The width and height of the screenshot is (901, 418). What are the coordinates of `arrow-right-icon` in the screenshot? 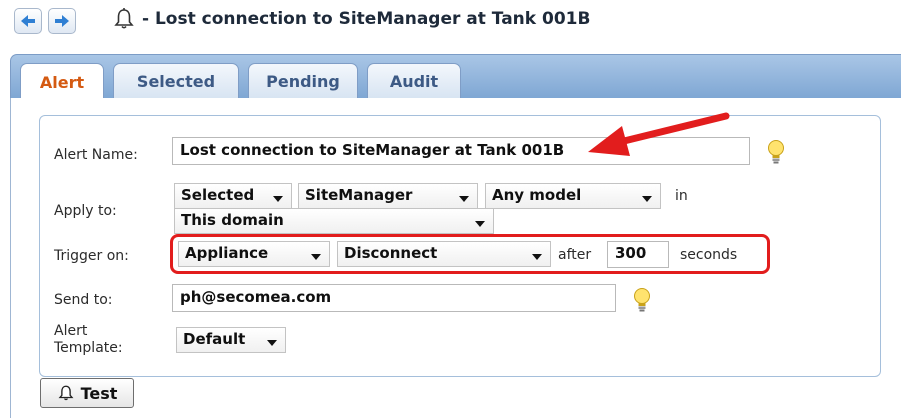 It's located at (62, 21).